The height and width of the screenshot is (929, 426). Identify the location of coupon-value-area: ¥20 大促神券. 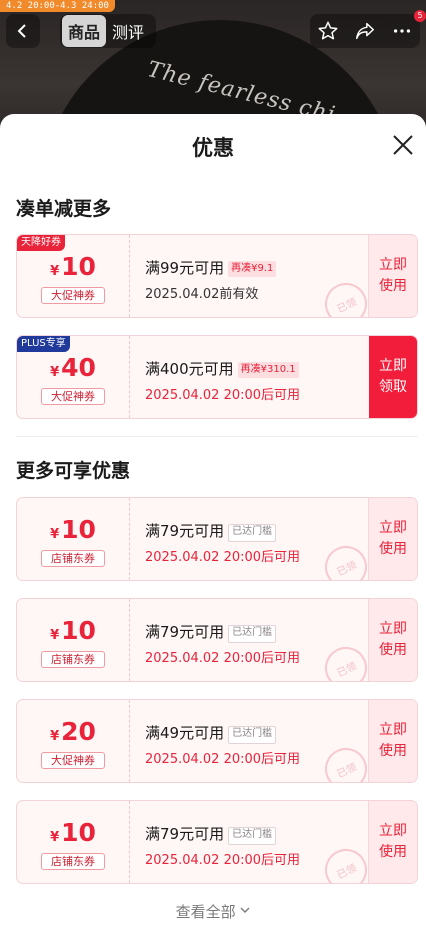
(73, 741).